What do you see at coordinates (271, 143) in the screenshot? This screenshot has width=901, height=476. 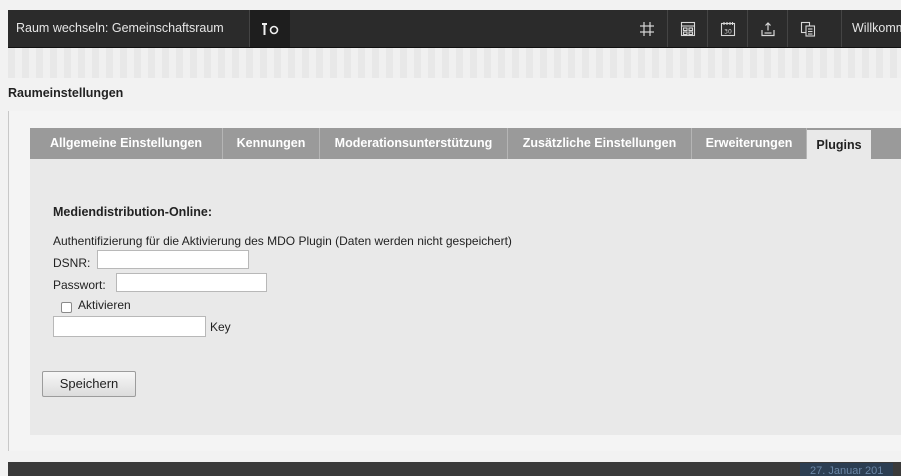 I see `tab-kennungen: Kennungen` at bounding box center [271, 143].